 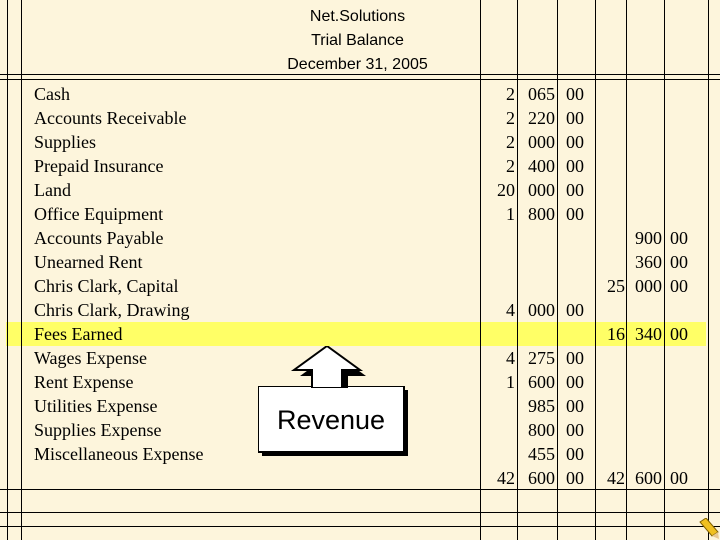 What do you see at coordinates (357, 16) in the screenshot?
I see `company-name: Net.Solutions` at bounding box center [357, 16].